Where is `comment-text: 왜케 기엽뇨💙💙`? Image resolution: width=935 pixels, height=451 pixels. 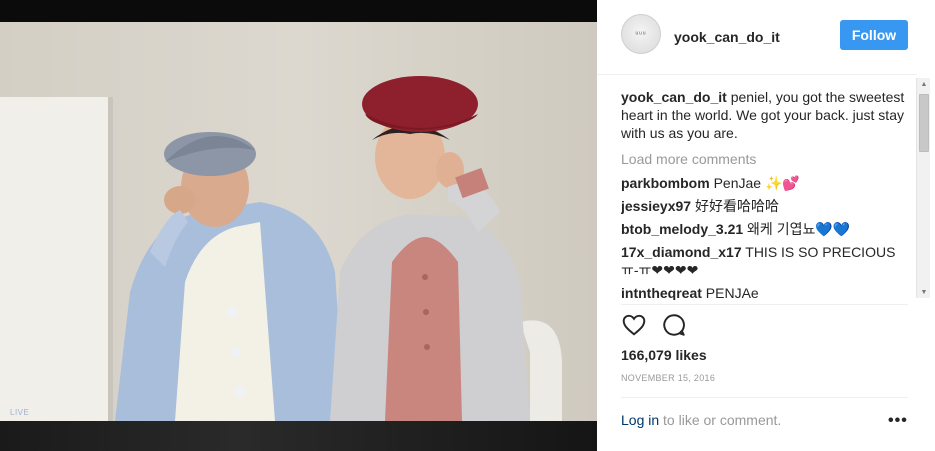 comment-text: 왜케 기엽뇨💙💙 is located at coordinates (799, 229).